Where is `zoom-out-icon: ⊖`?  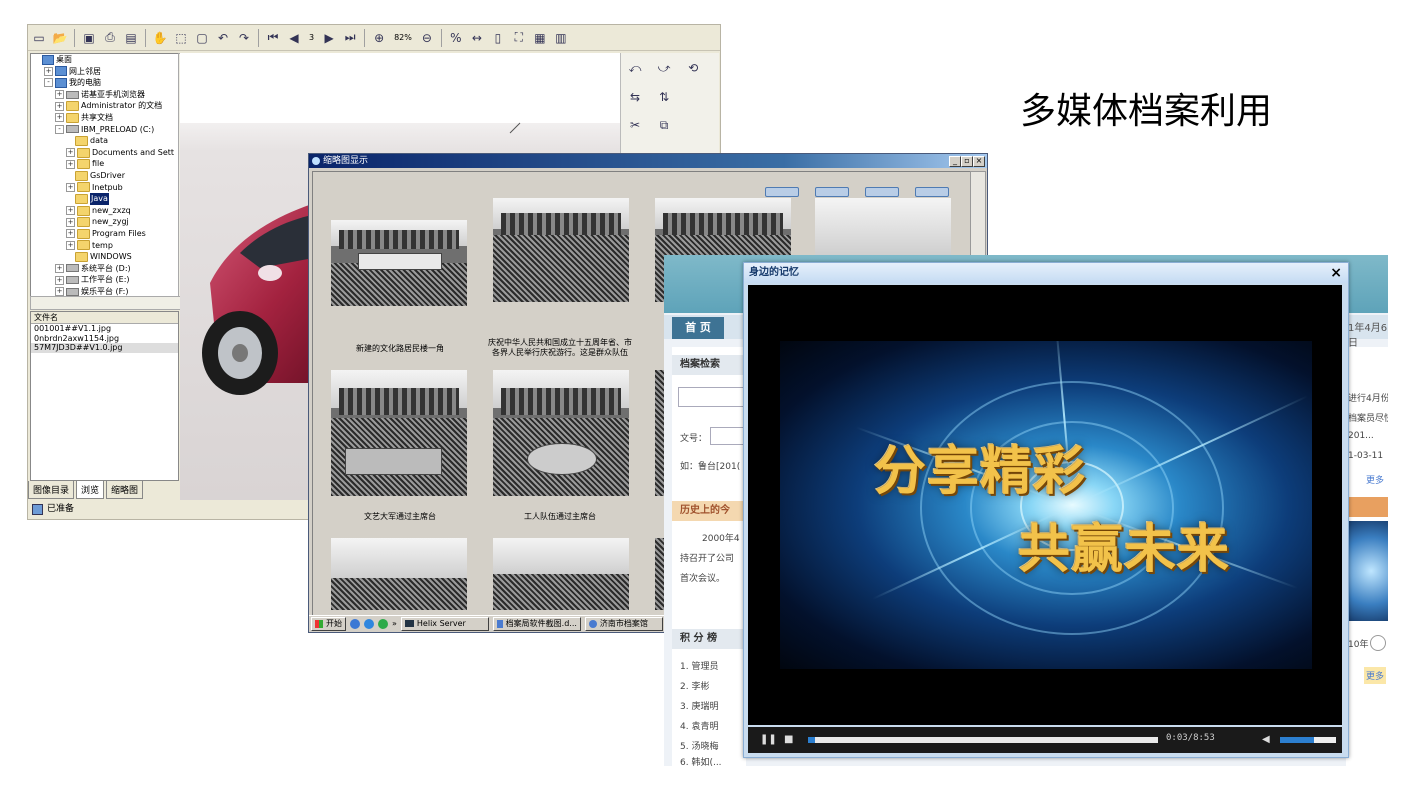 zoom-out-icon: ⊖ is located at coordinates (427, 38).